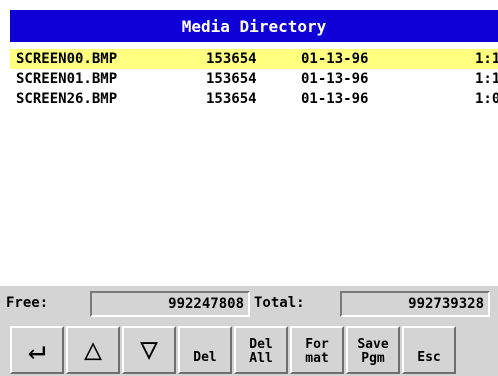 This screenshot has width=498, height=376. Describe the element at coordinates (486, 99) in the screenshot. I see `file-time: 1:08p` at that location.